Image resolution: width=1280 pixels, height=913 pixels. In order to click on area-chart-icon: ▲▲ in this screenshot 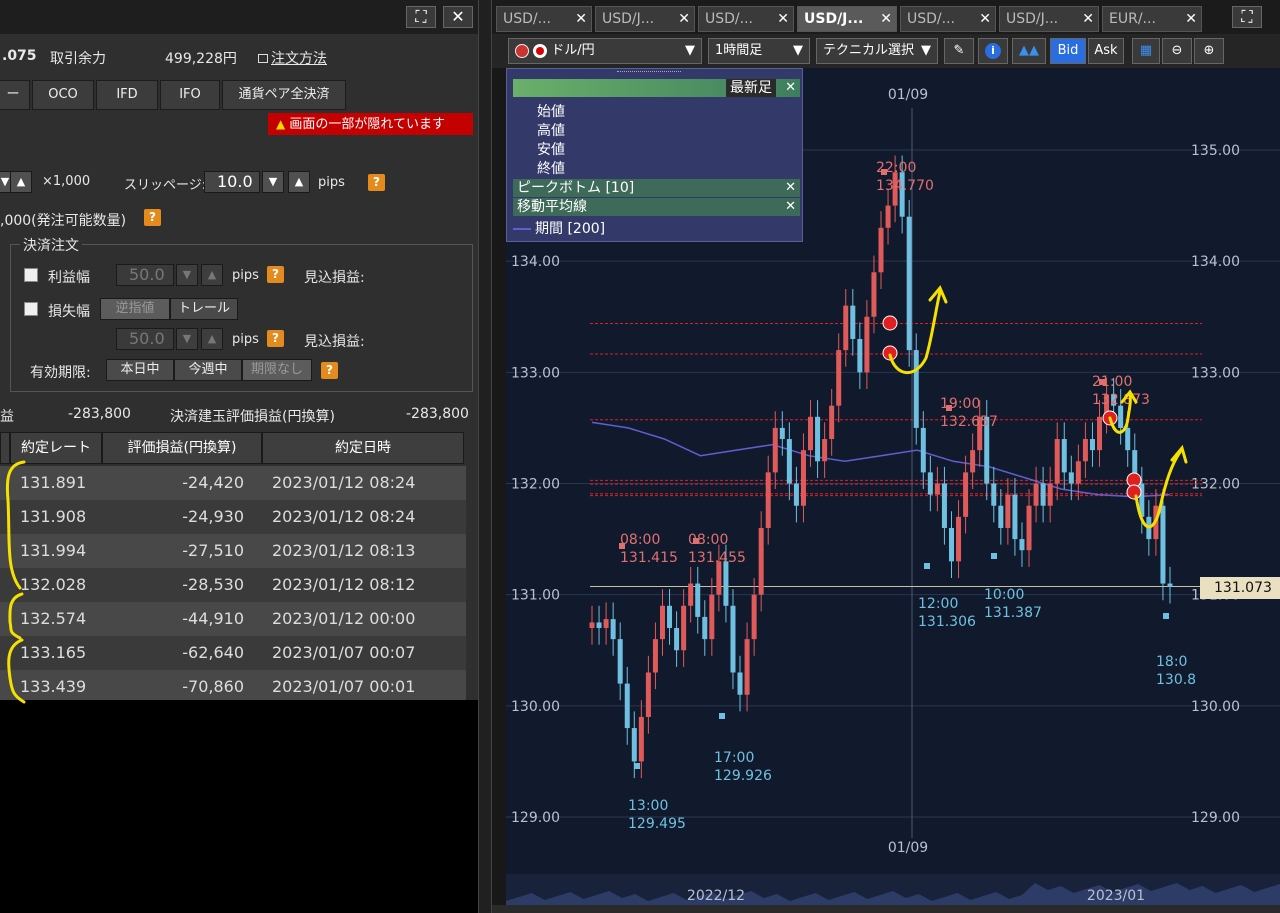, I will do `click(1029, 51)`.